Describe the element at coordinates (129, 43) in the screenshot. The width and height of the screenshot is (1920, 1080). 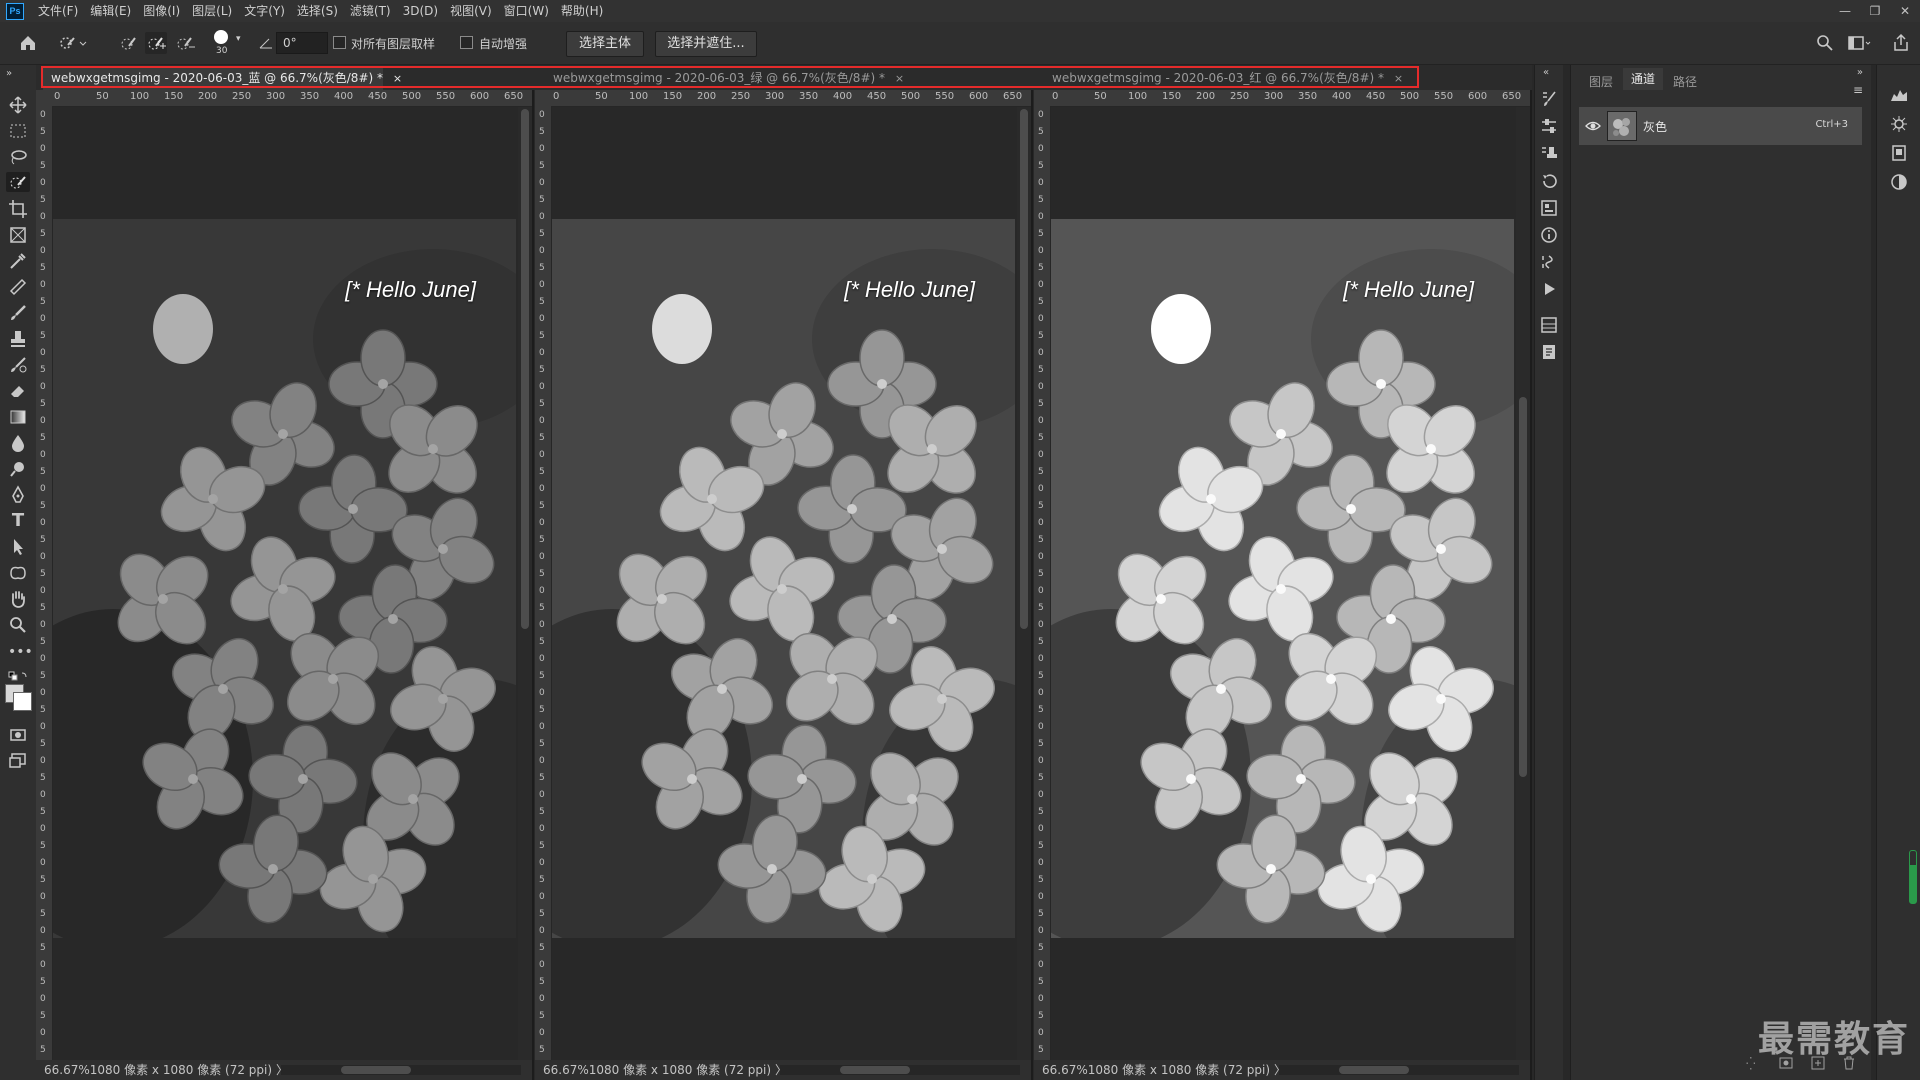
I see `new-selection-icon` at that location.